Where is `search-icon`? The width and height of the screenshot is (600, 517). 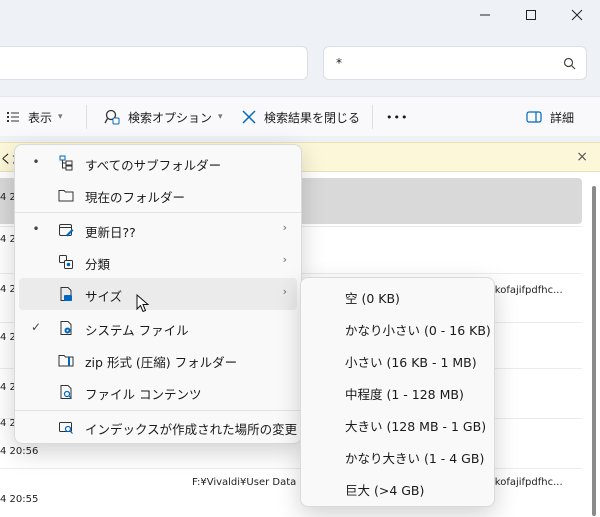
search-icon is located at coordinates (569, 65).